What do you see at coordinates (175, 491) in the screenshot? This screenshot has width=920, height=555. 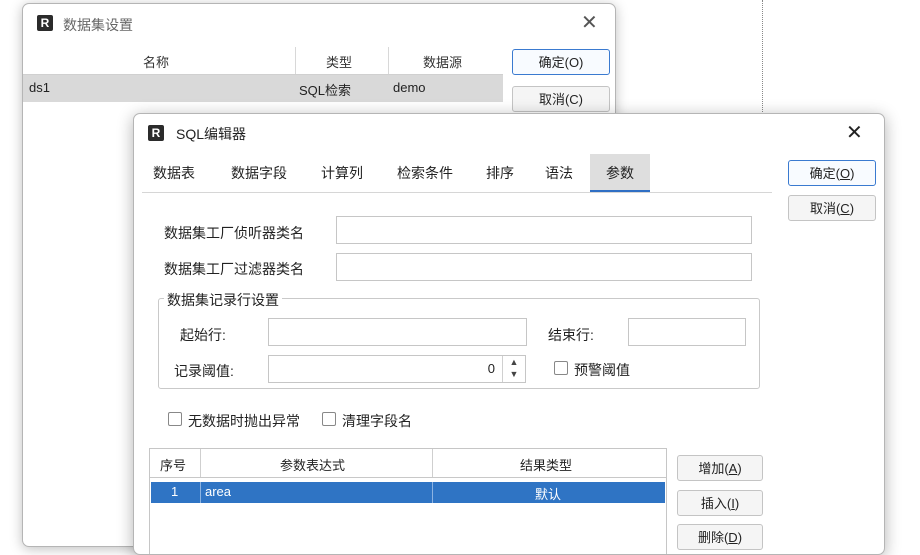 I see `cell-index: 1` at bounding box center [175, 491].